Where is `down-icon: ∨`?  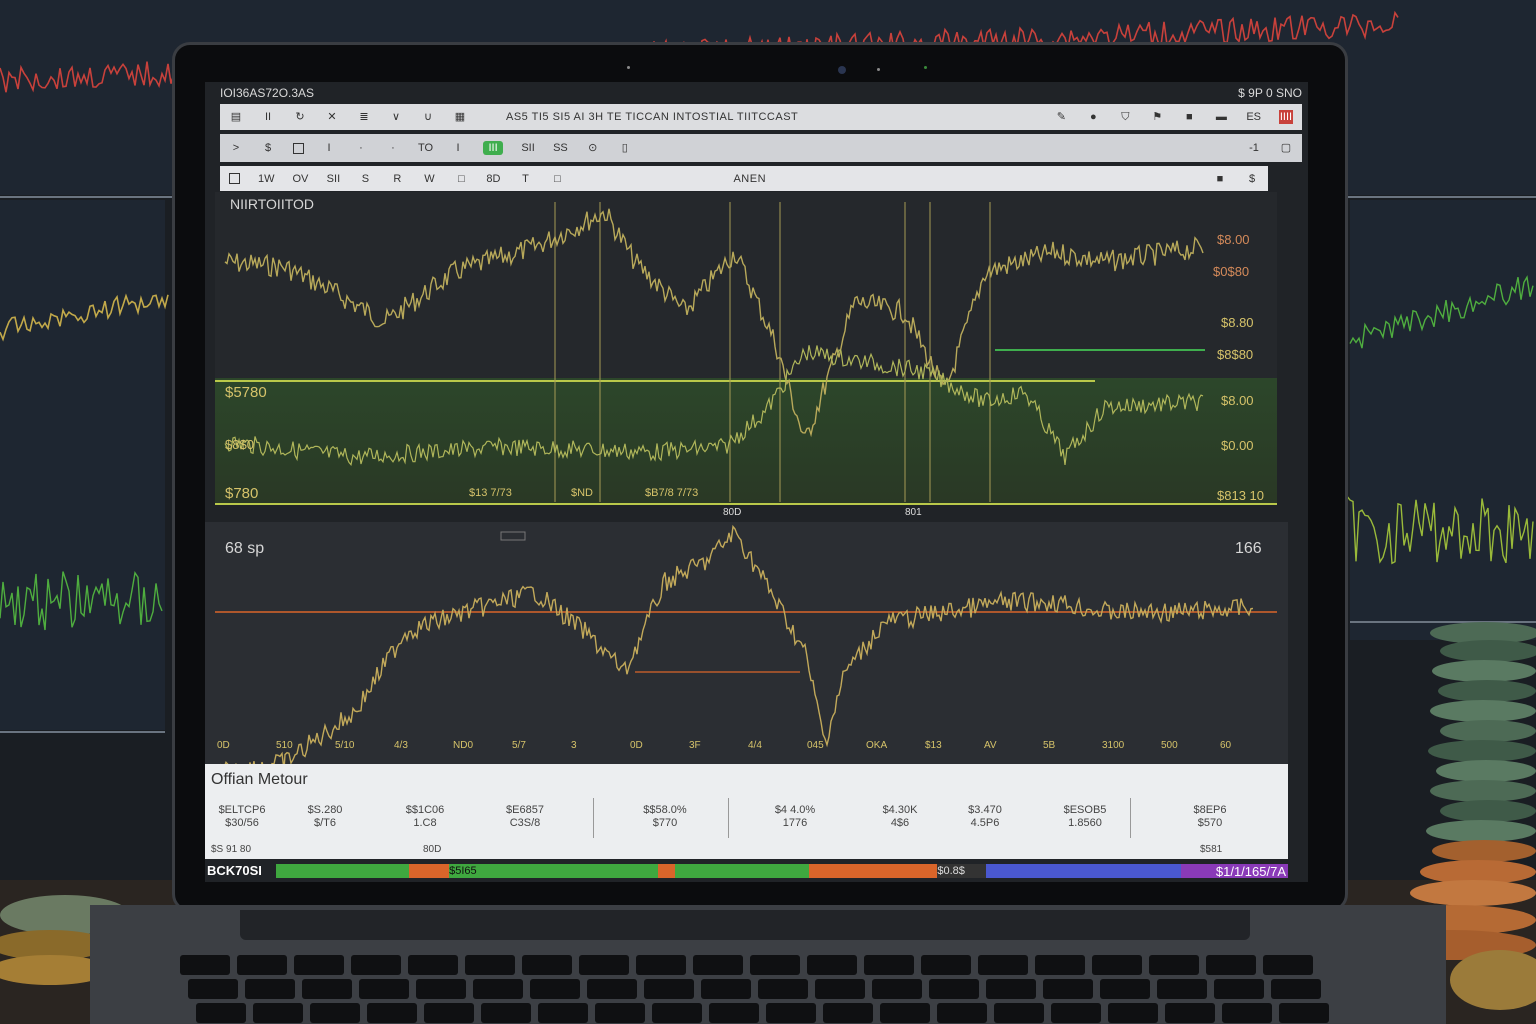 down-icon: ∨ is located at coordinates (396, 117).